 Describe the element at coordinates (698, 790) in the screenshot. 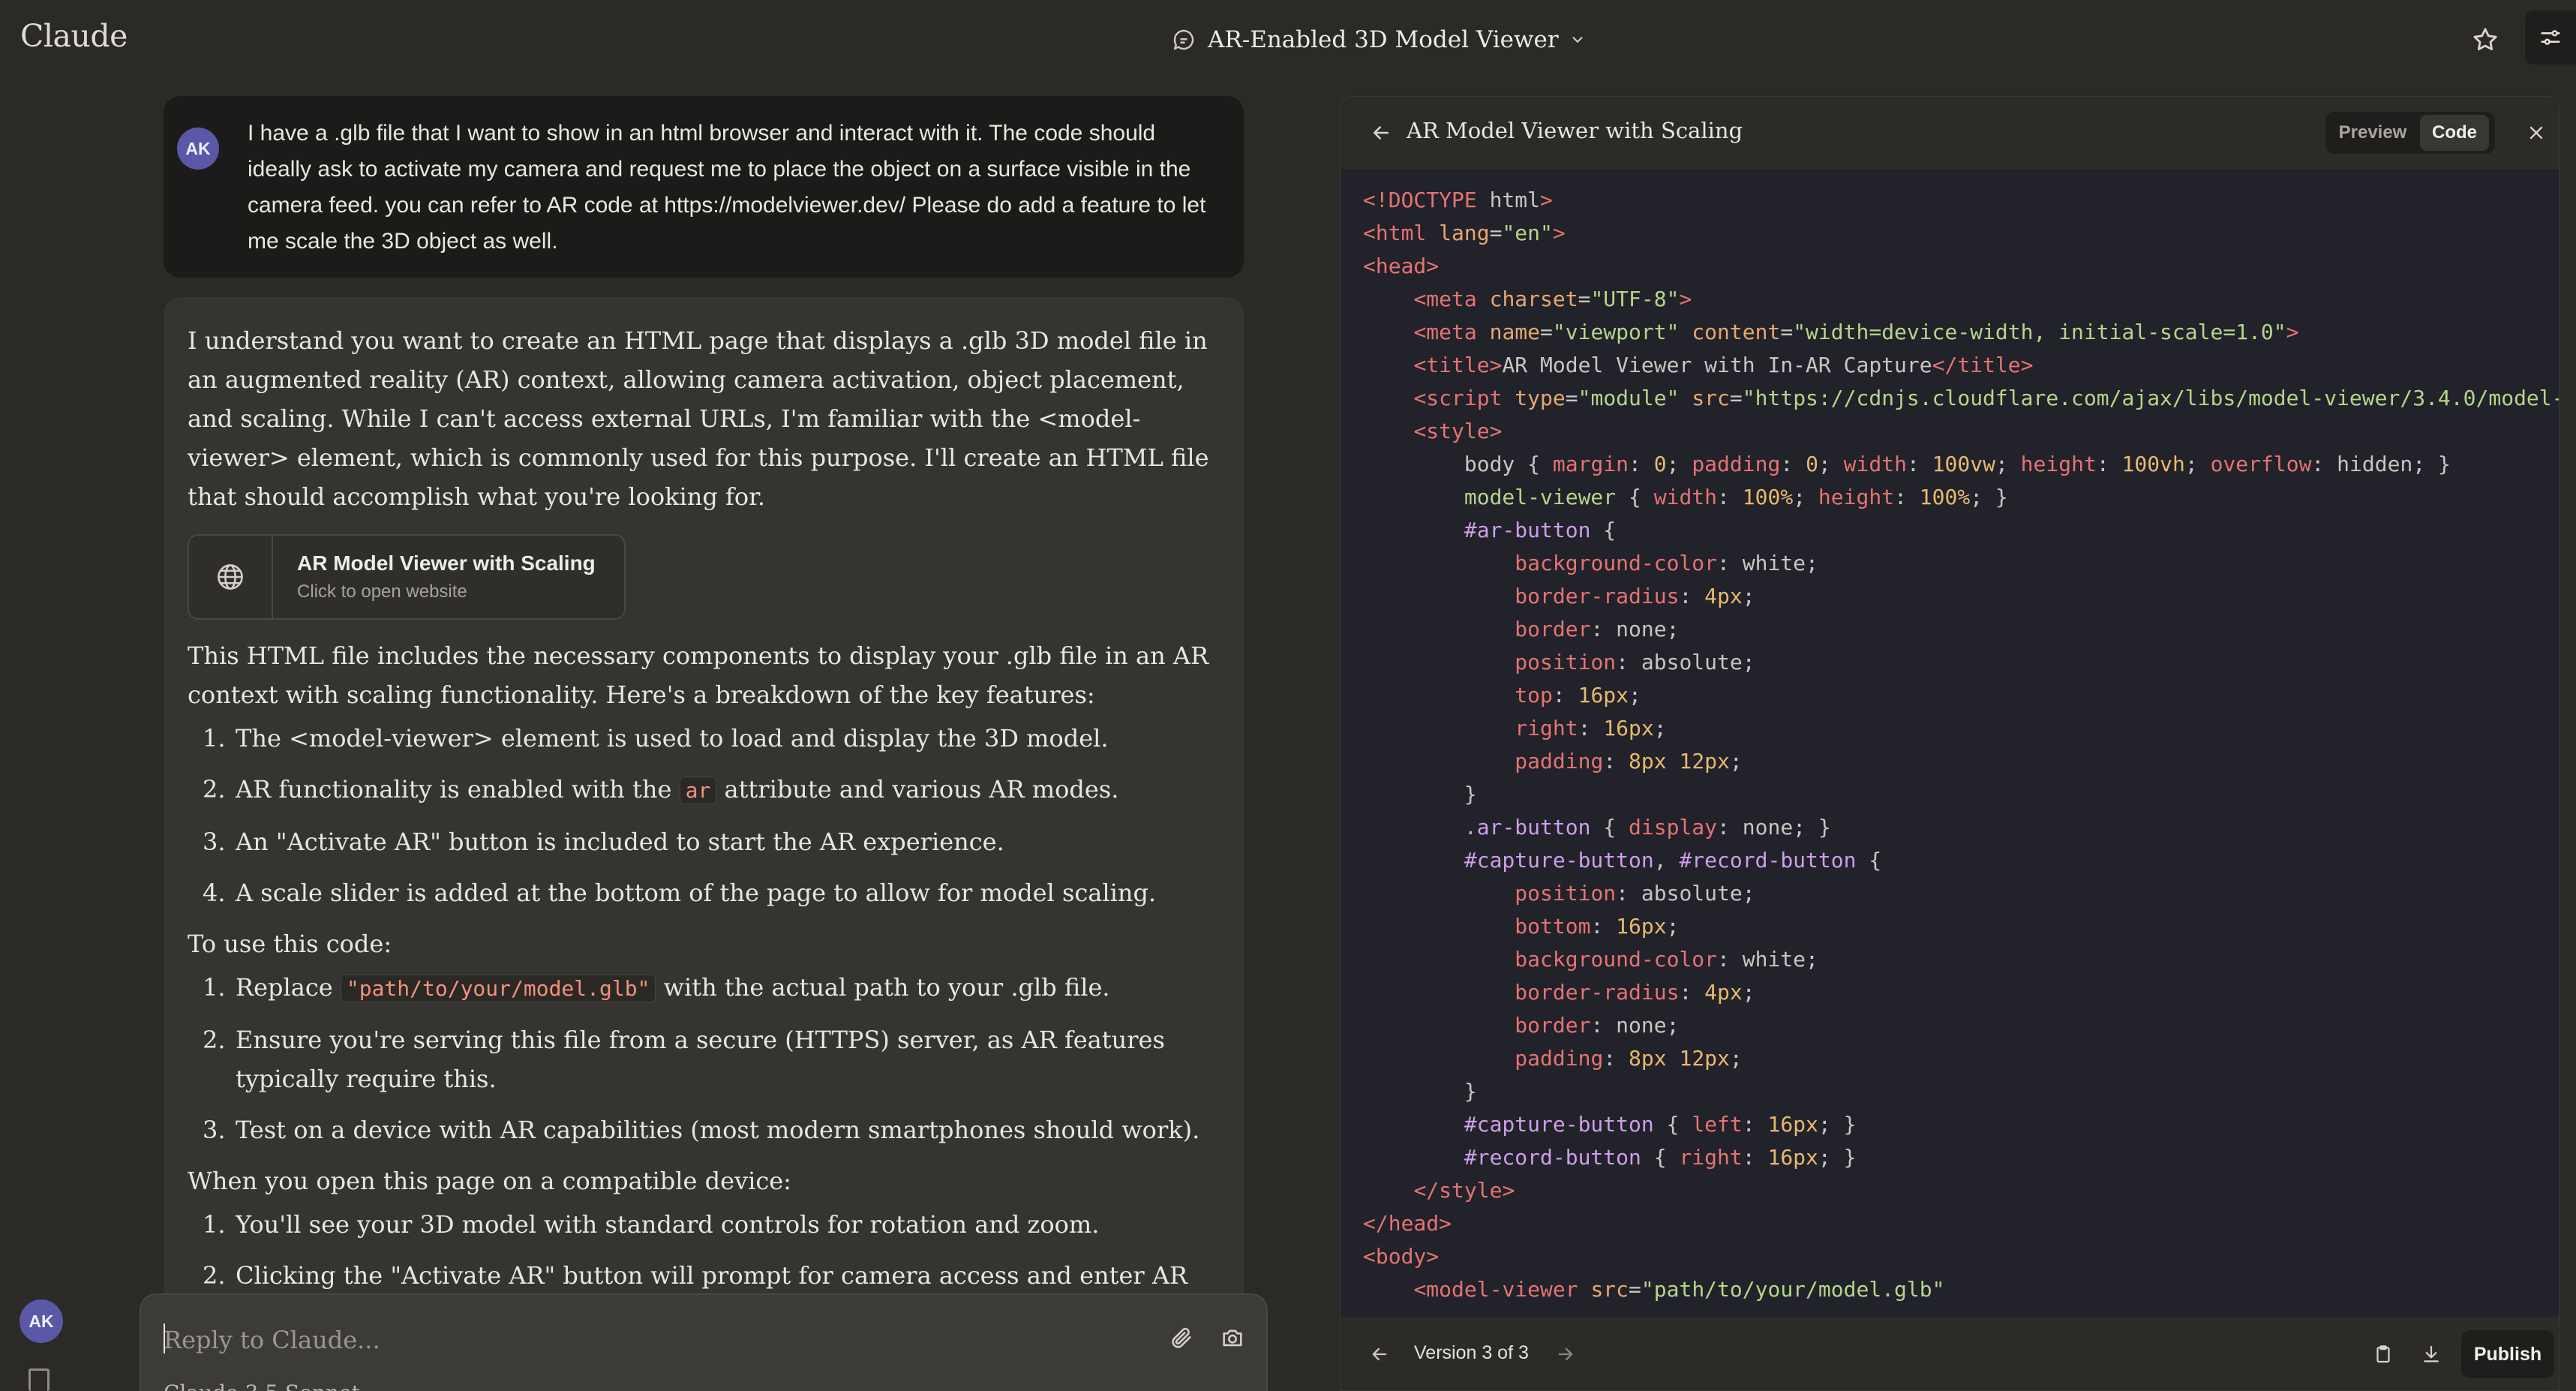

I see `inline-code: ar` at that location.